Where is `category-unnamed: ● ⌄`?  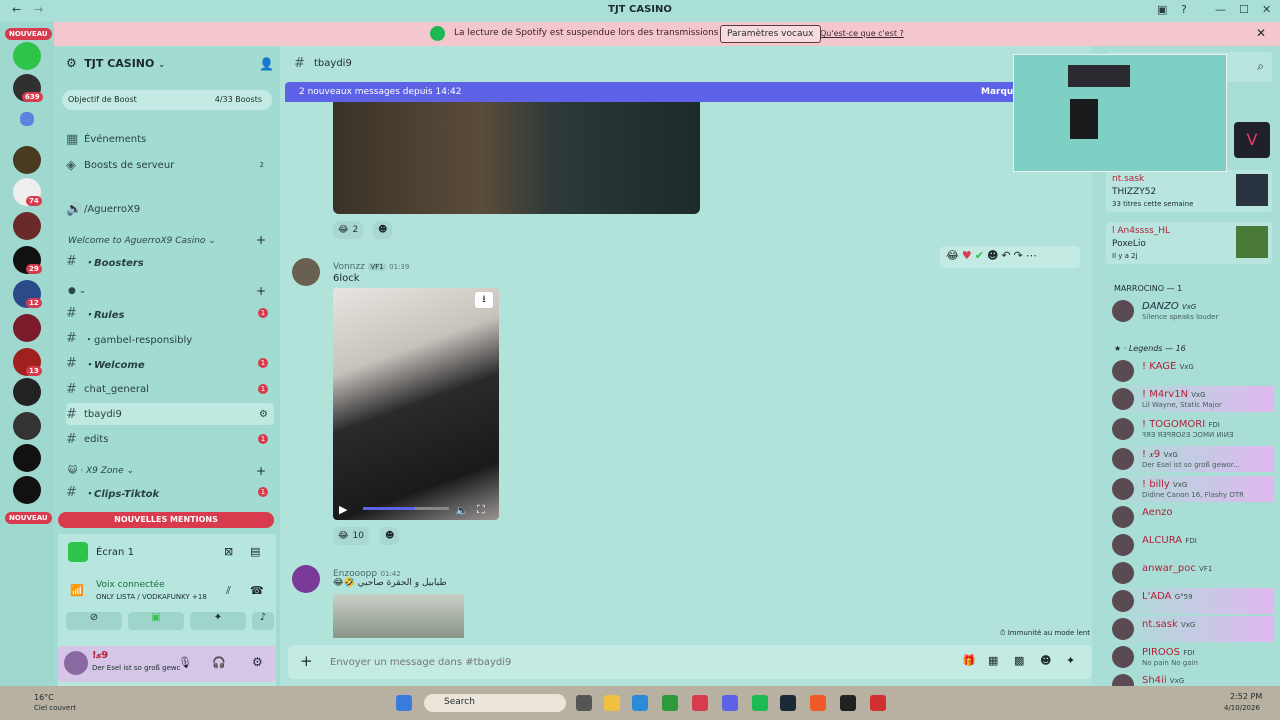
category-unnamed: ● ⌄ is located at coordinates (77, 291).